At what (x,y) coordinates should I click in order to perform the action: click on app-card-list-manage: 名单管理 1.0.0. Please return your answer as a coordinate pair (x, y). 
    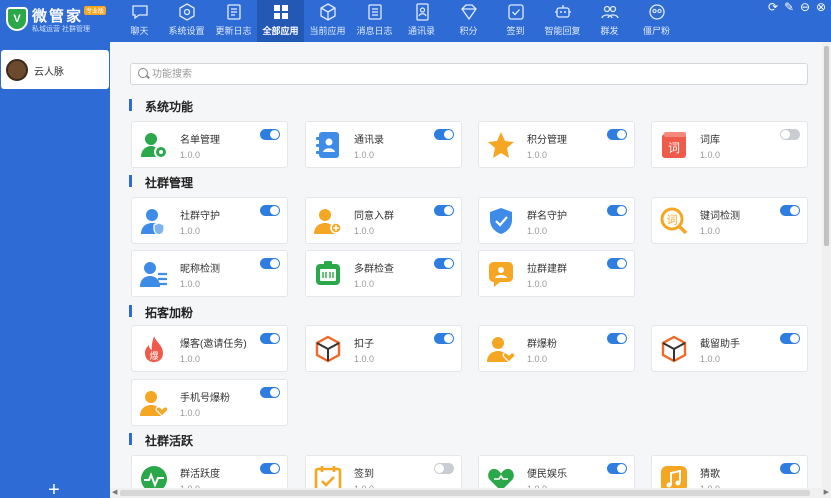
    Looking at the image, I should click on (209, 144).